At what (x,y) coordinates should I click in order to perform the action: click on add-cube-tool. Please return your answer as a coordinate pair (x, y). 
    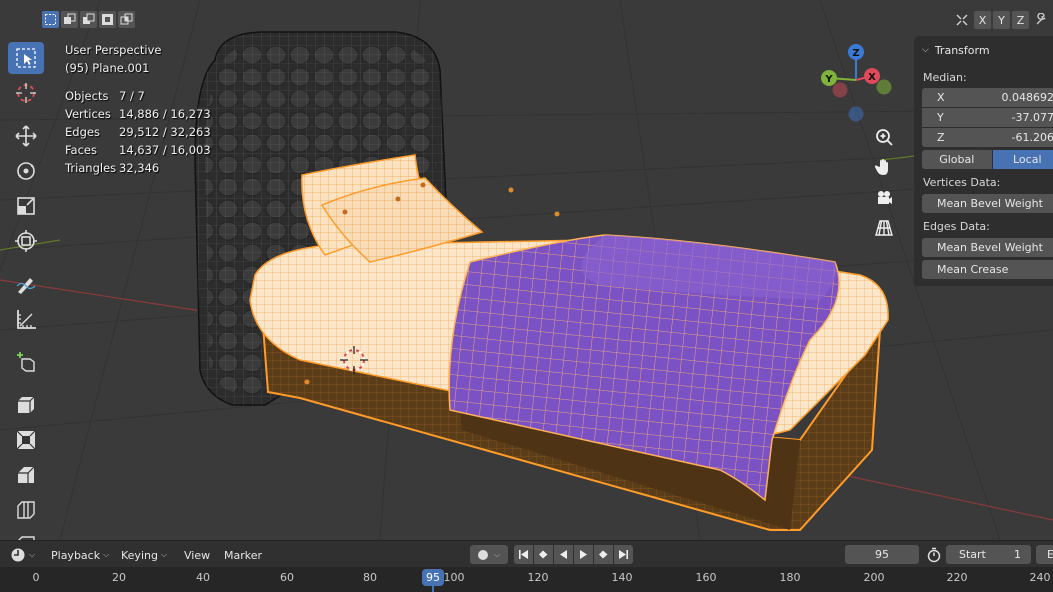
    Looking at the image, I should click on (26, 362).